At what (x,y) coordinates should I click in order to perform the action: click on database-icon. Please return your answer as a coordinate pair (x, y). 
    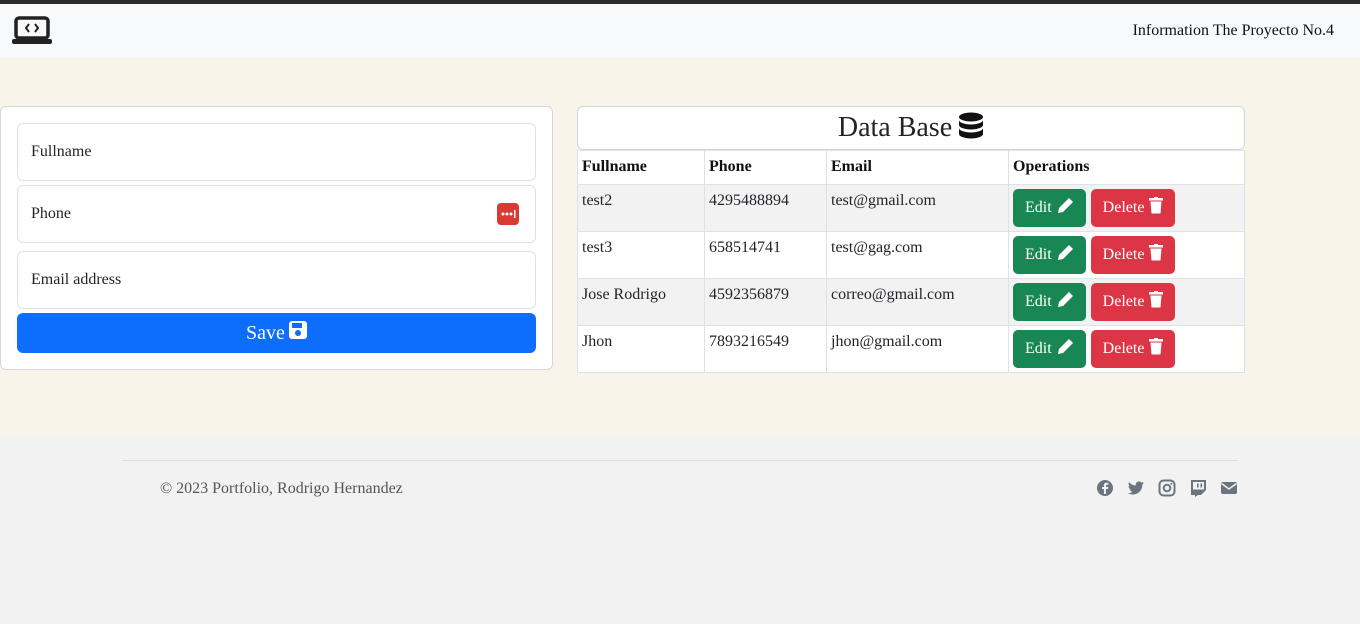
    Looking at the image, I should click on (971, 128).